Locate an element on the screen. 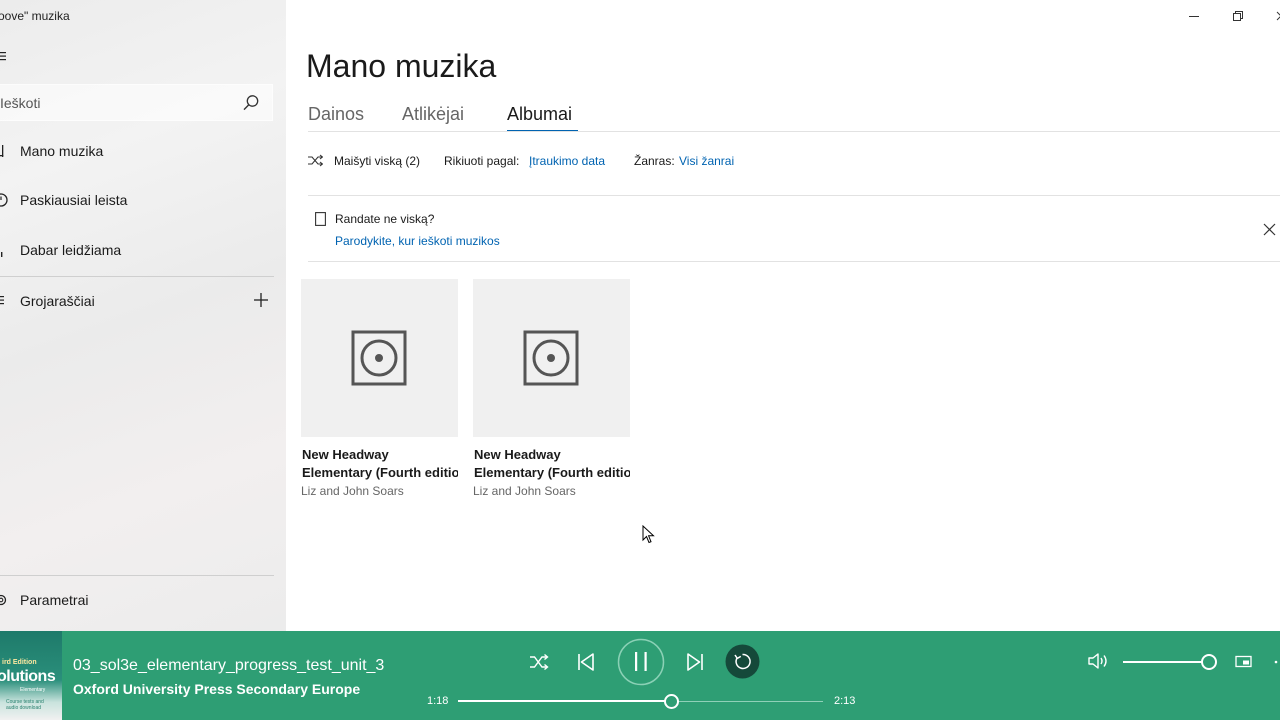 This screenshot has width=1280, height=720. track-title: 03_sol3e_elementary_progress_test_unit_3 is located at coordinates (230, 666).